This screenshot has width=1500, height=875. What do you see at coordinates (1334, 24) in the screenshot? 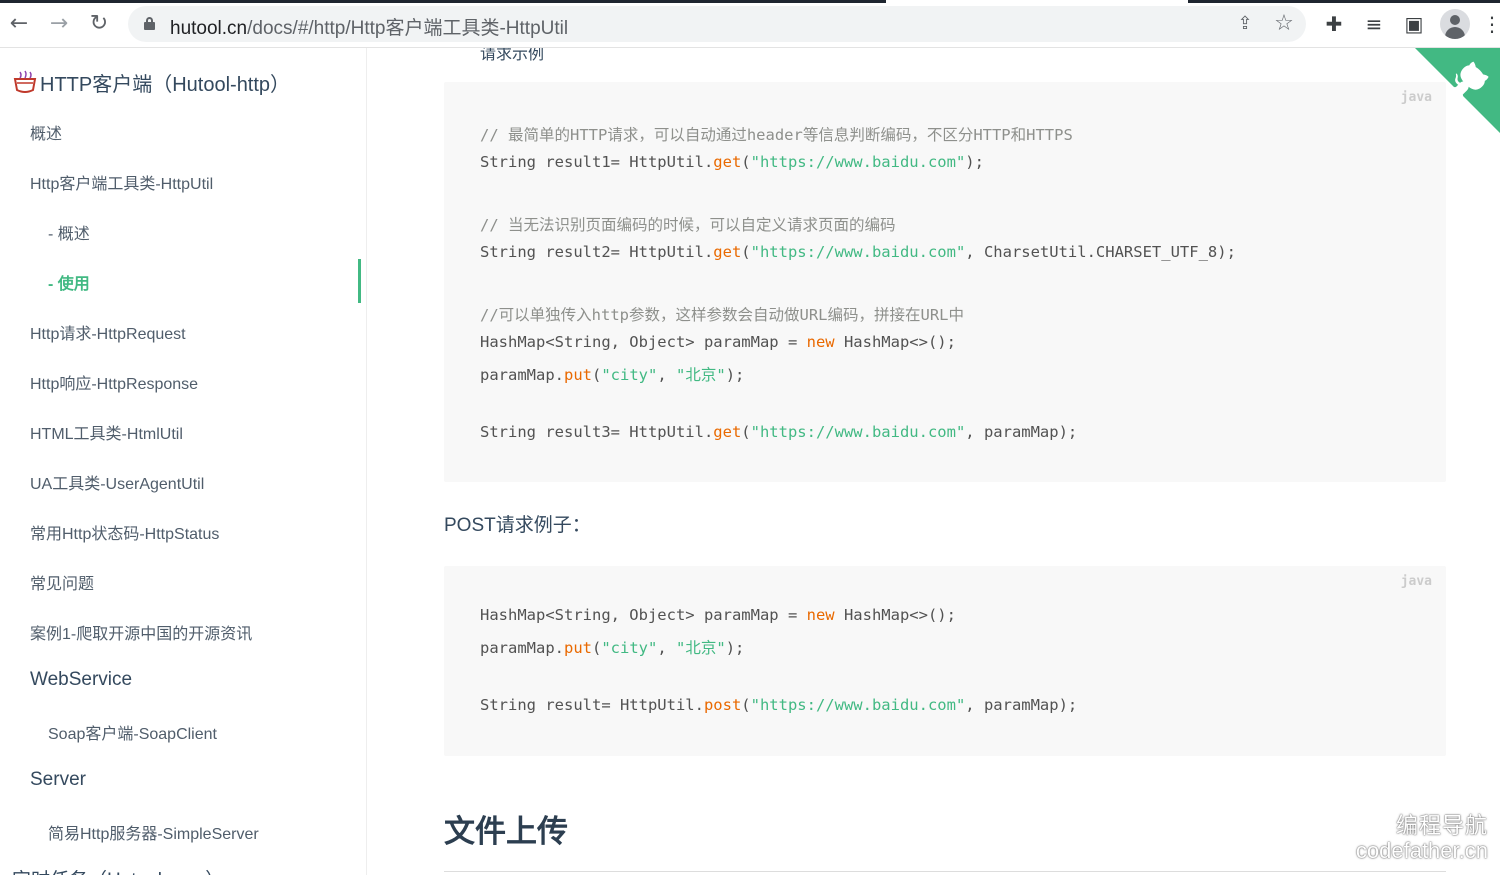
I see `puzzle-icon: ✚` at bounding box center [1334, 24].